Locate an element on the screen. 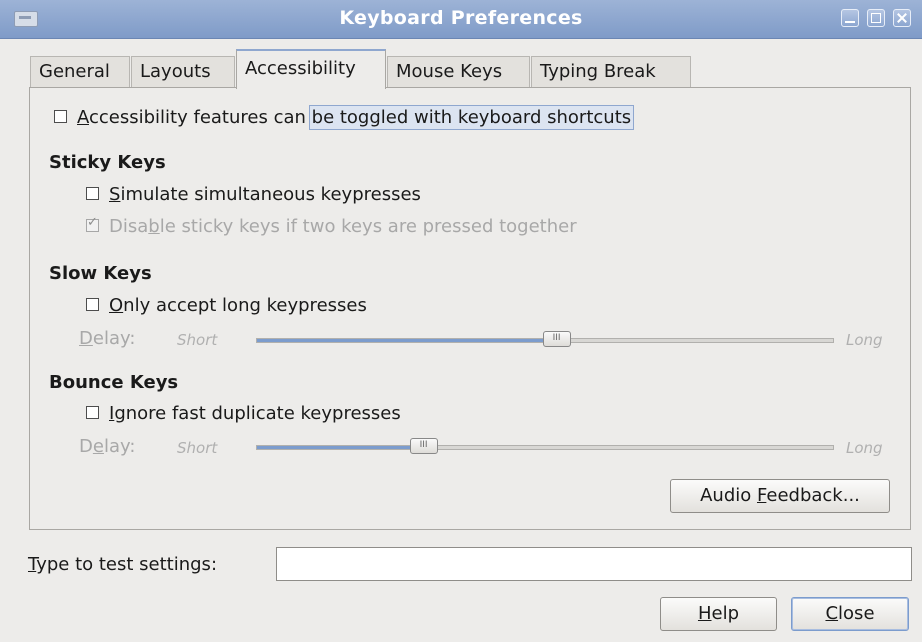 This screenshot has width=922, height=642. minimize-icon is located at coordinates (850, 18).